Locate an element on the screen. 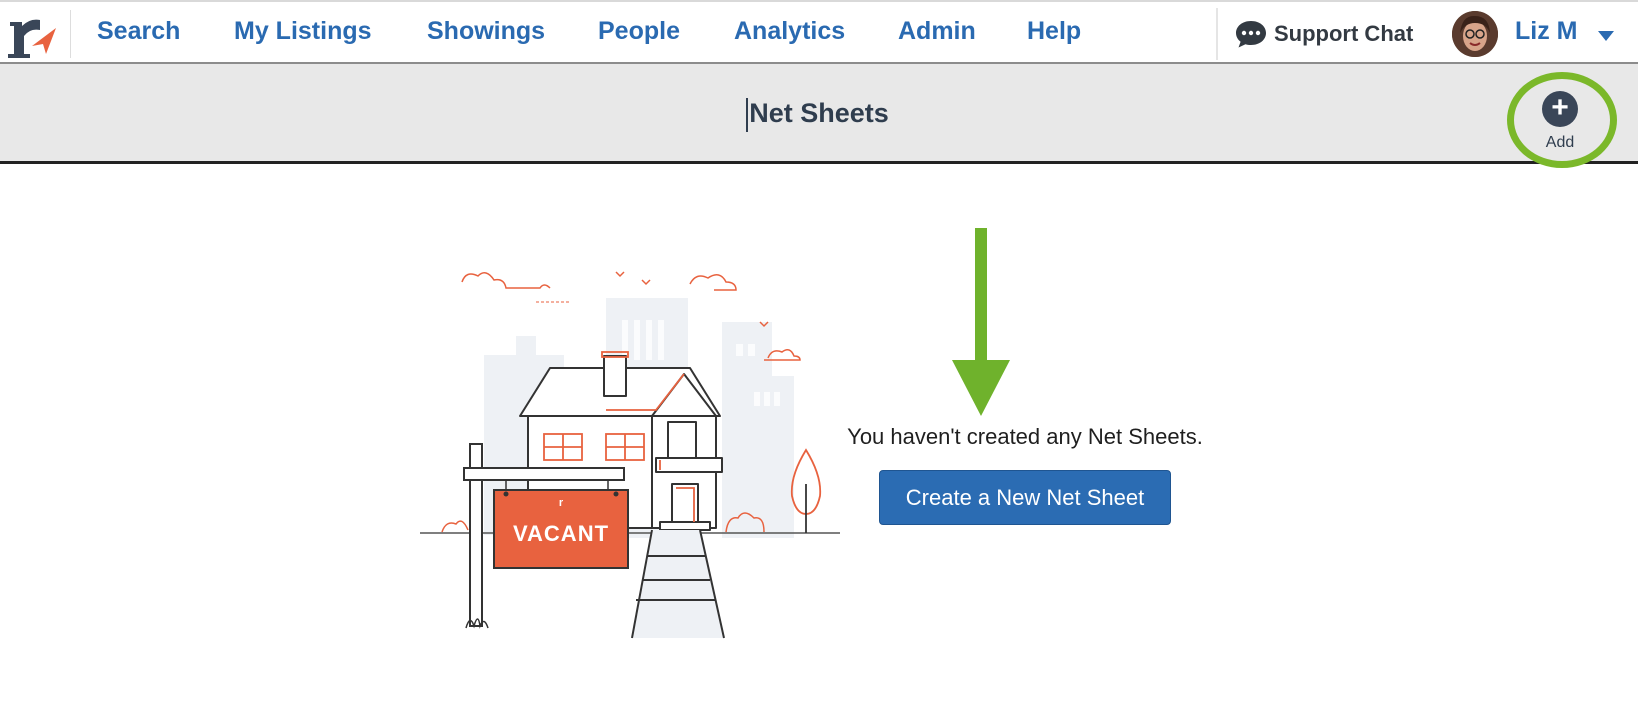 Image resolution: width=1638 pixels, height=719 pixels. page-header: Net Sheets is located at coordinates (819, 114).